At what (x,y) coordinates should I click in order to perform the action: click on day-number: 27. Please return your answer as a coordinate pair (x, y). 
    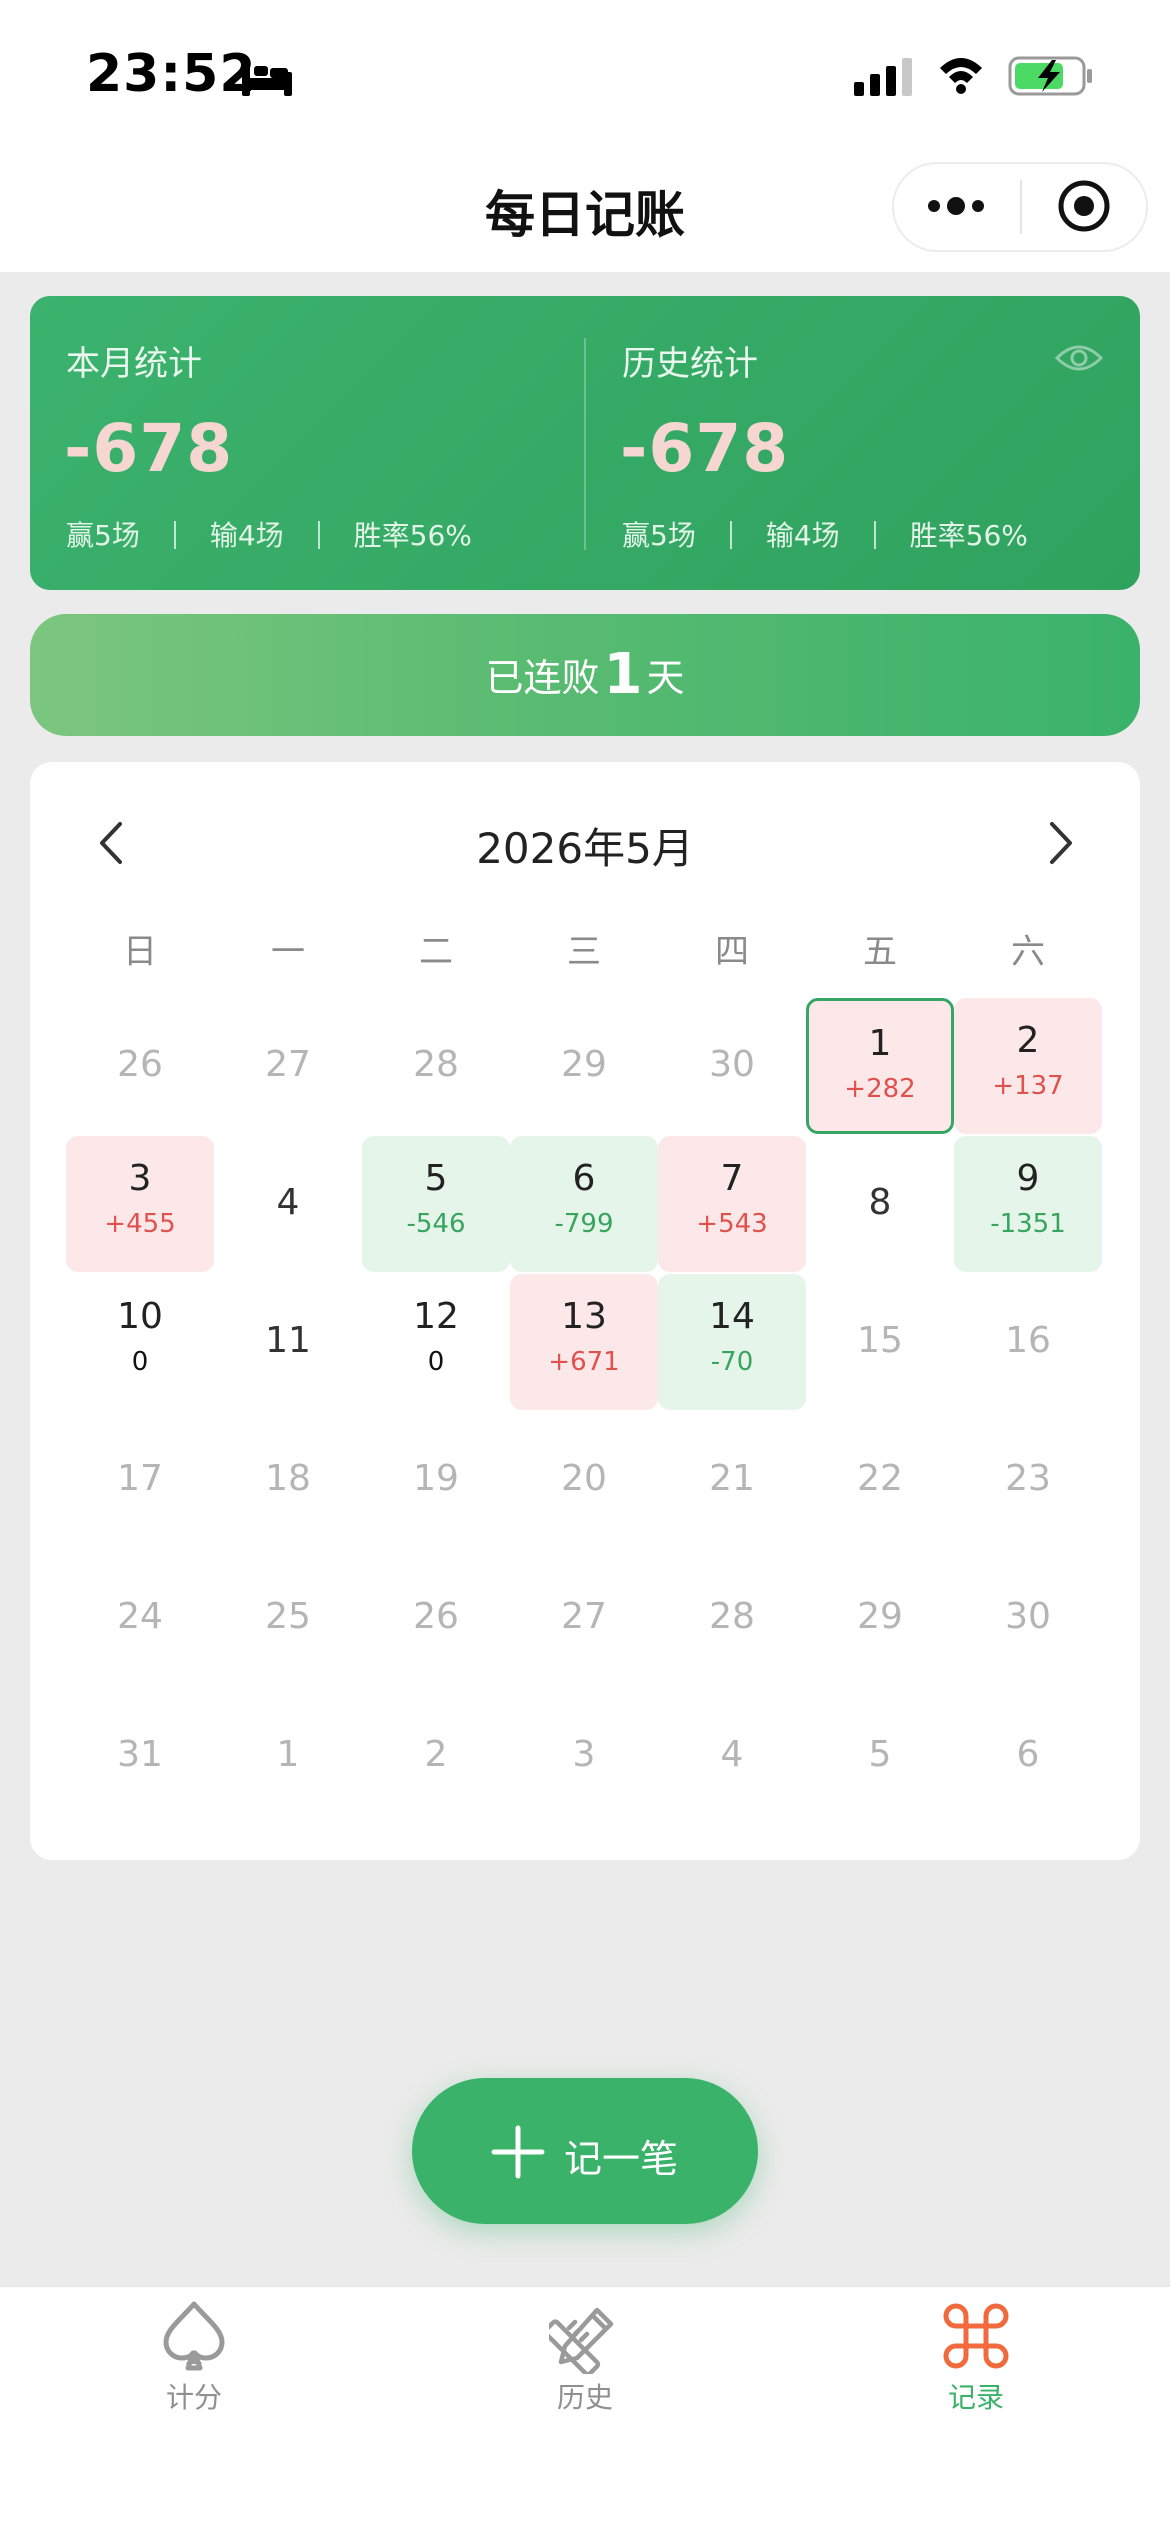
    Looking at the image, I should click on (584, 1616).